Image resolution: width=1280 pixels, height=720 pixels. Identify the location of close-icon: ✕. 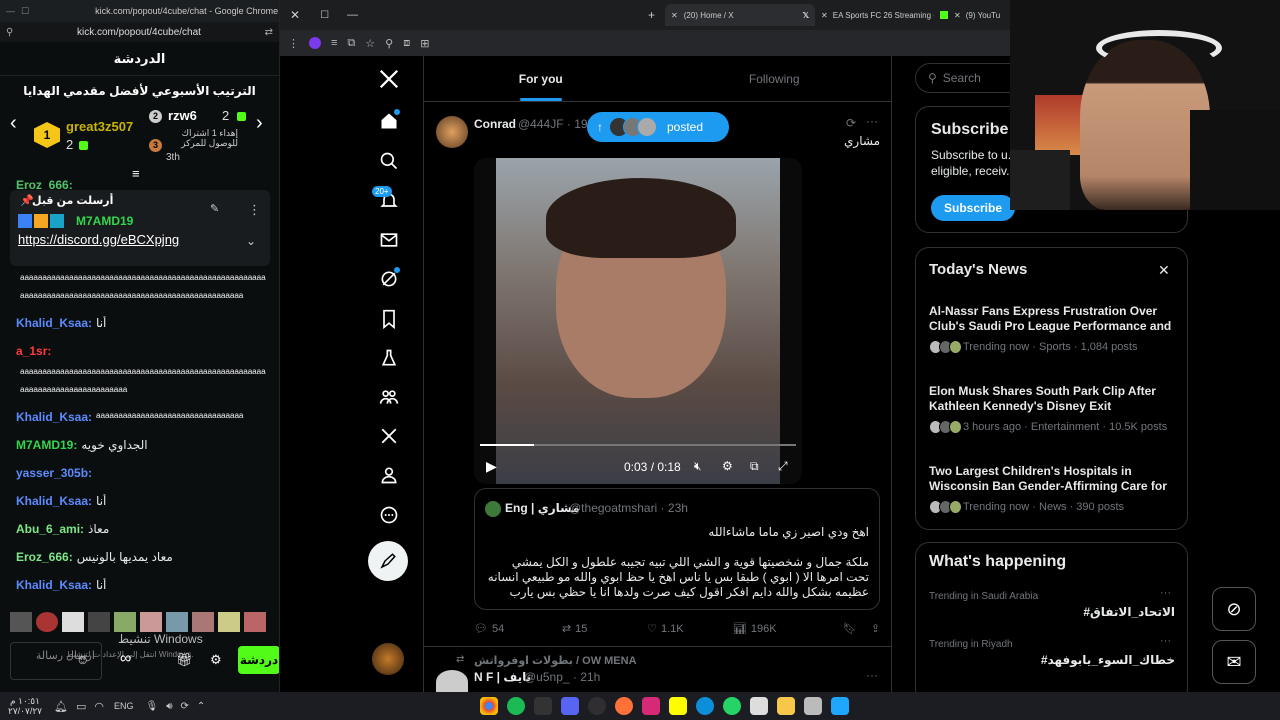
(1164, 270).